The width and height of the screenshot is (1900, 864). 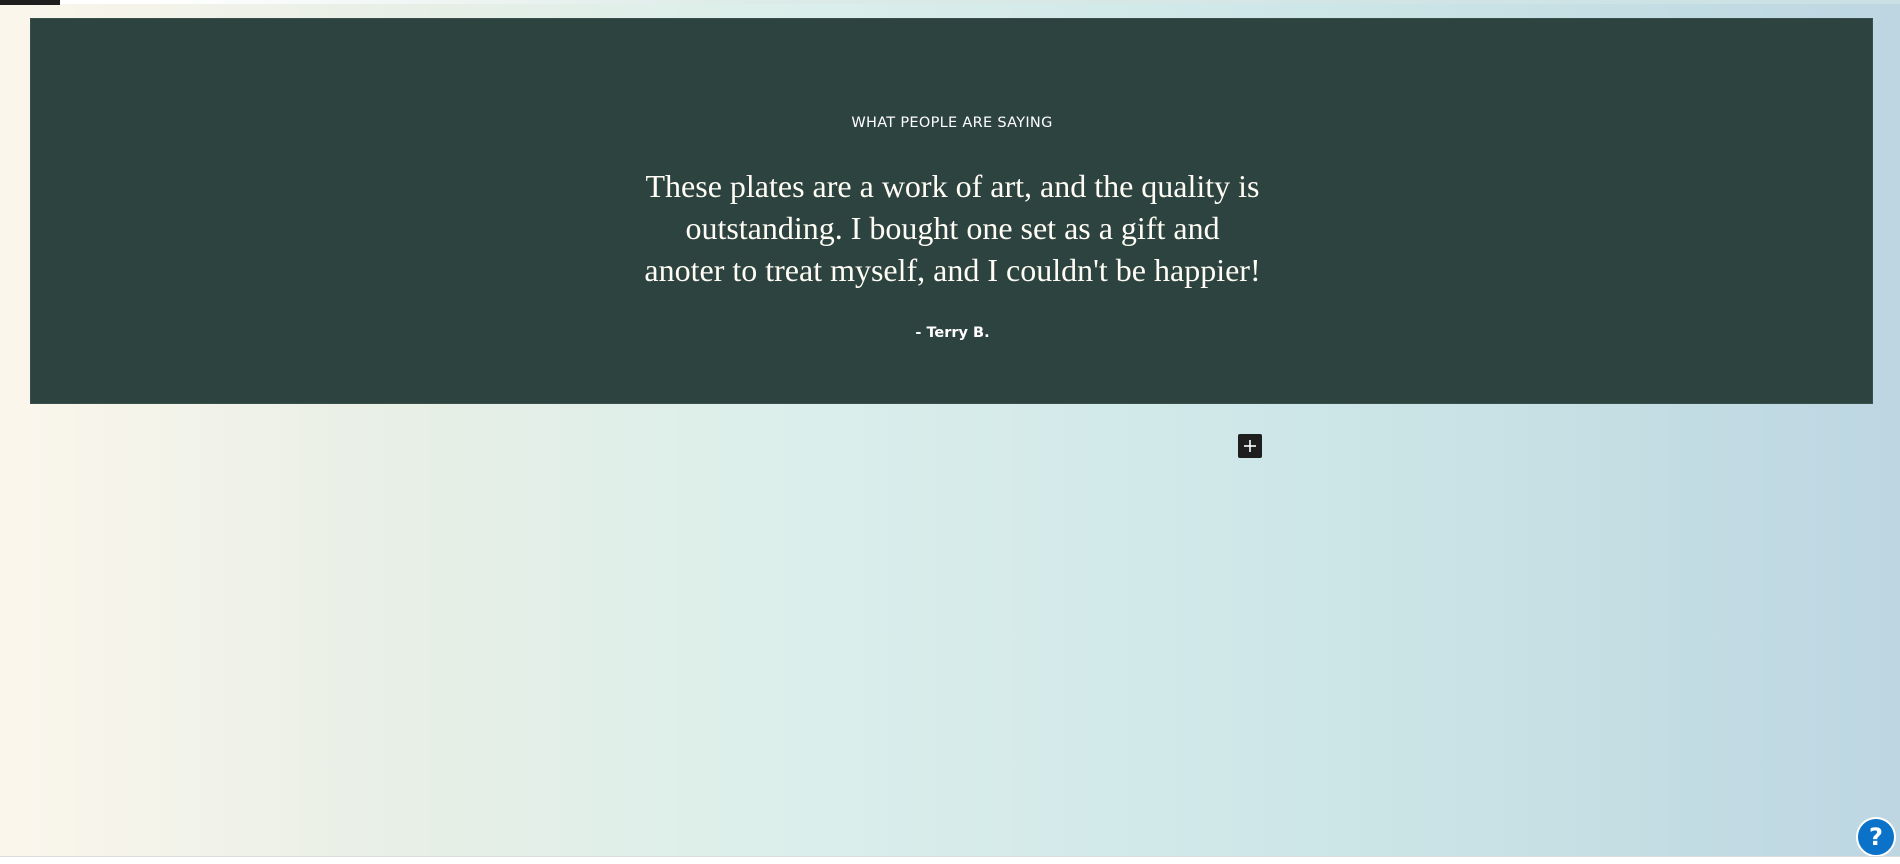 What do you see at coordinates (950, 860) in the screenshot?
I see `bottom-border` at bounding box center [950, 860].